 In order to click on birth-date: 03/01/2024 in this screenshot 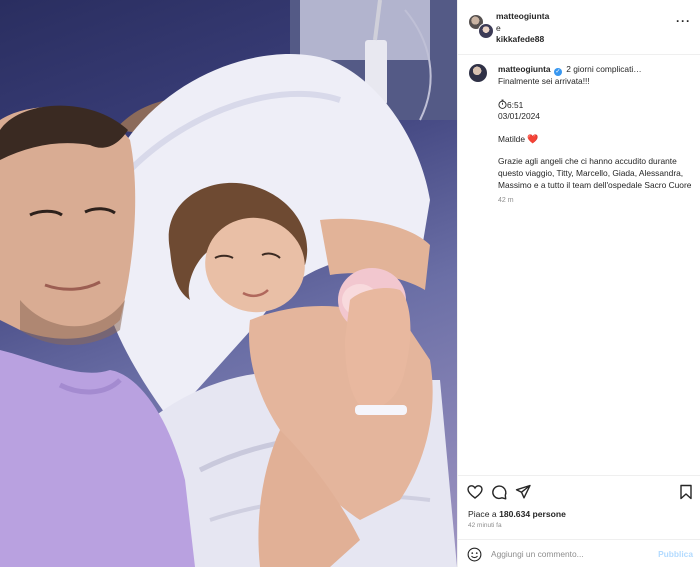, I will do `click(519, 116)`.